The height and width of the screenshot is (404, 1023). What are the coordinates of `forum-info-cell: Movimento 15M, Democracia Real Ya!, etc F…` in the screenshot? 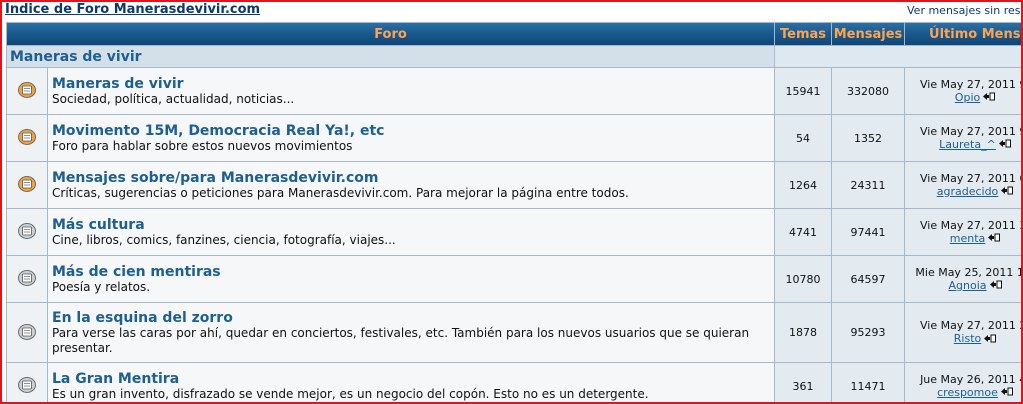 It's located at (411, 138).